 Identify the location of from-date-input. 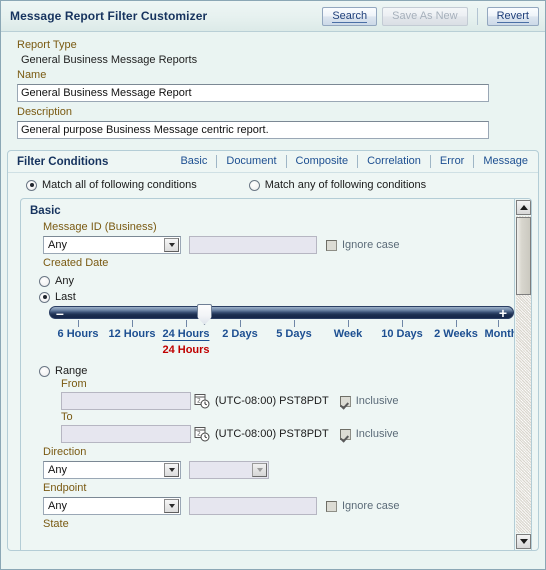
(126, 401).